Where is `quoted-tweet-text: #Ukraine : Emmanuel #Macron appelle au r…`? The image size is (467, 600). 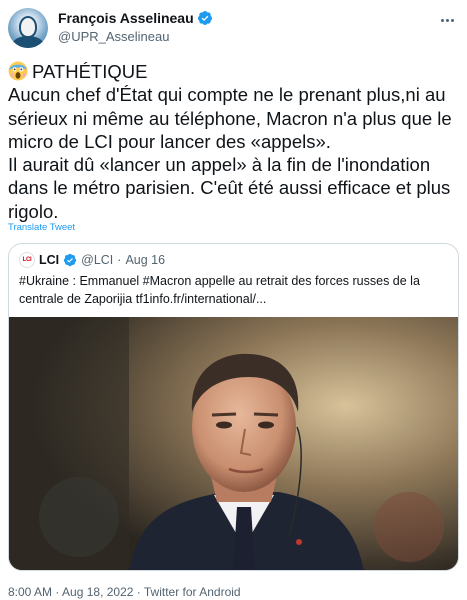 quoted-tweet-text: #Ukraine : Emmanuel #Macron appelle au r… is located at coordinates (234, 290).